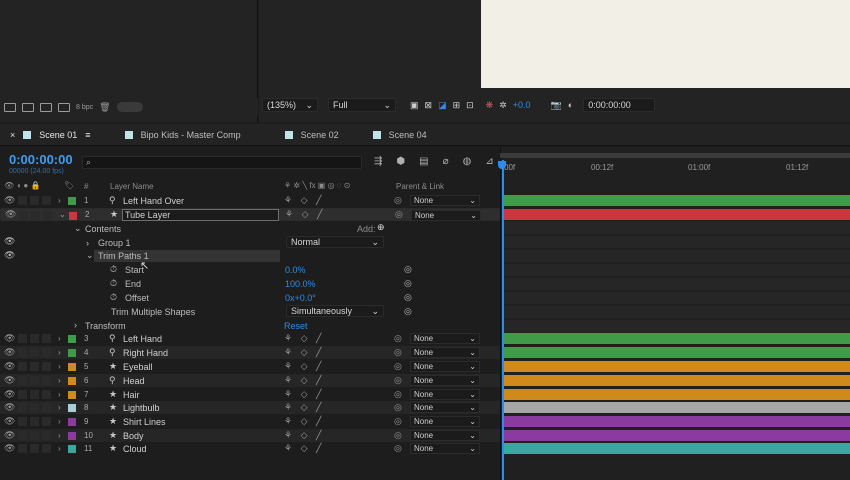  What do you see at coordinates (41, 159) in the screenshot?
I see `current-time: 0:00:00:00` at bounding box center [41, 159].